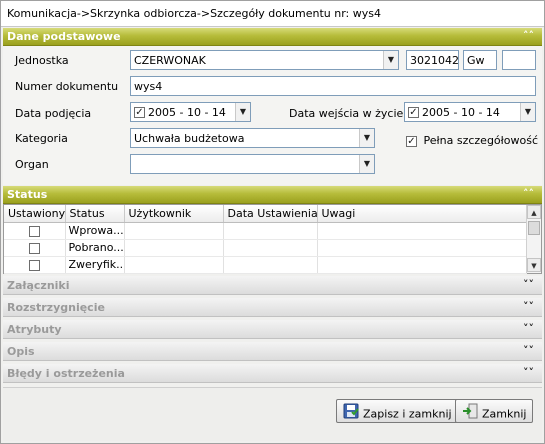 Image resolution: width=545 pixels, height=444 pixels. Describe the element at coordinates (35, 214) in the screenshot. I see `column-header: Ustawiony` at that location.